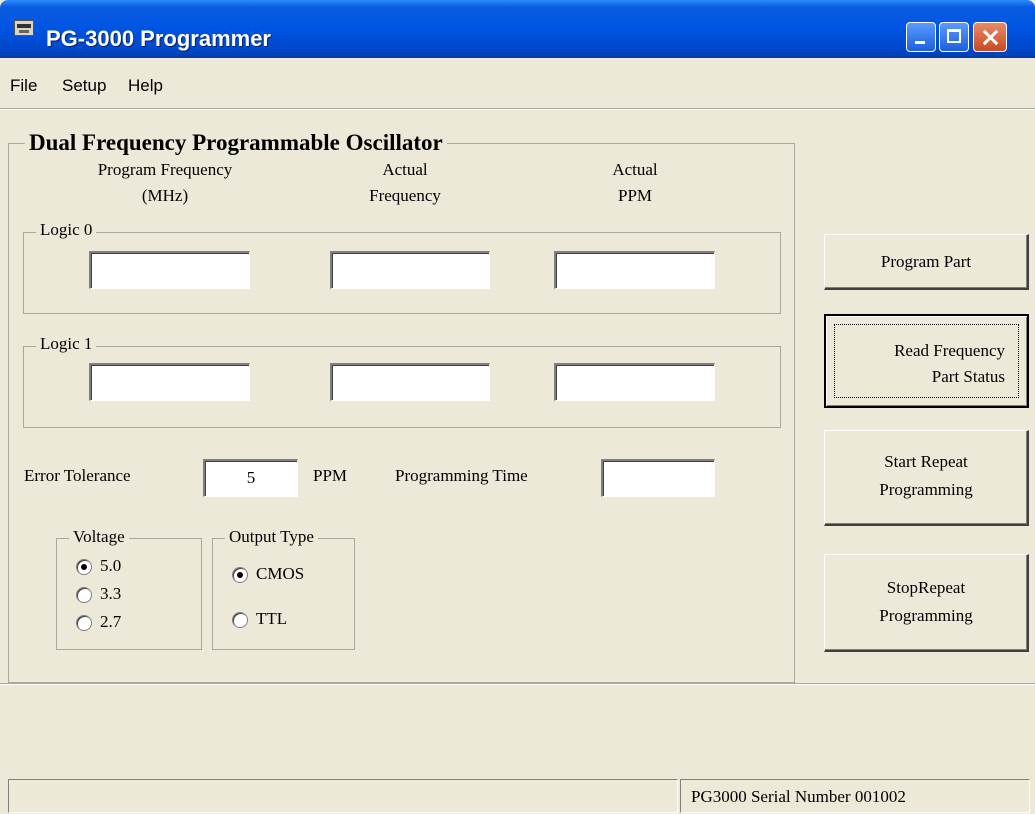  Describe the element at coordinates (635, 195) in the screenshot. I see `header-actual-ppm-2: PPM` at that location.